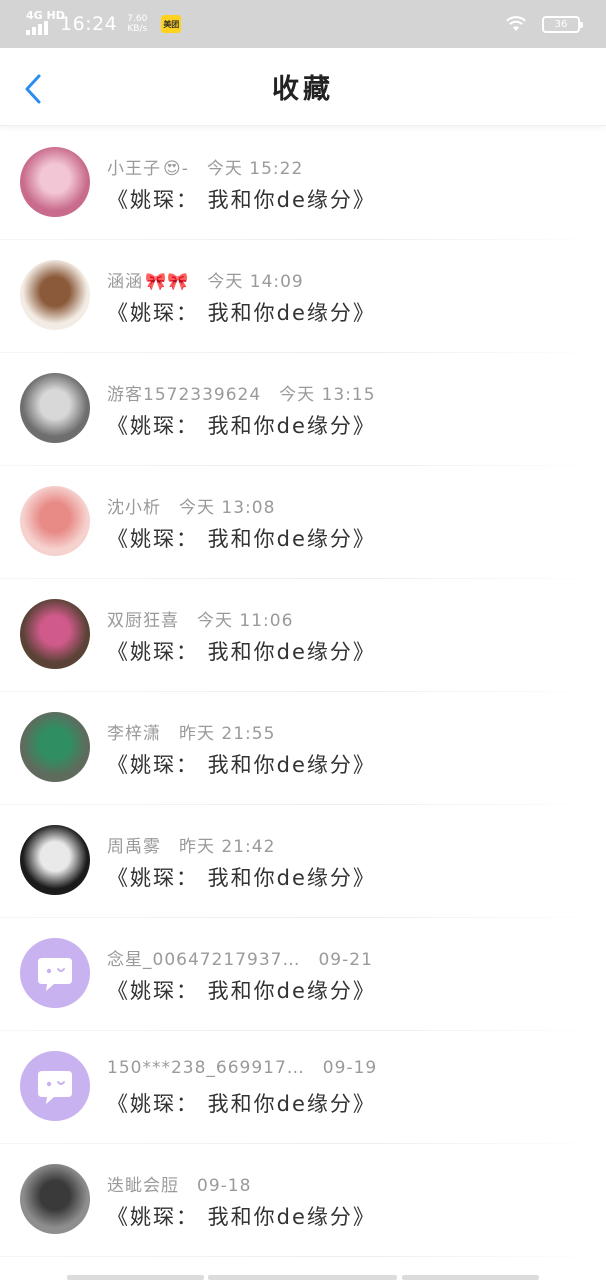 The height and width of the screenshot is (1280, 606). I want to click on username: 迭眦会脰, so click(143, 1186).